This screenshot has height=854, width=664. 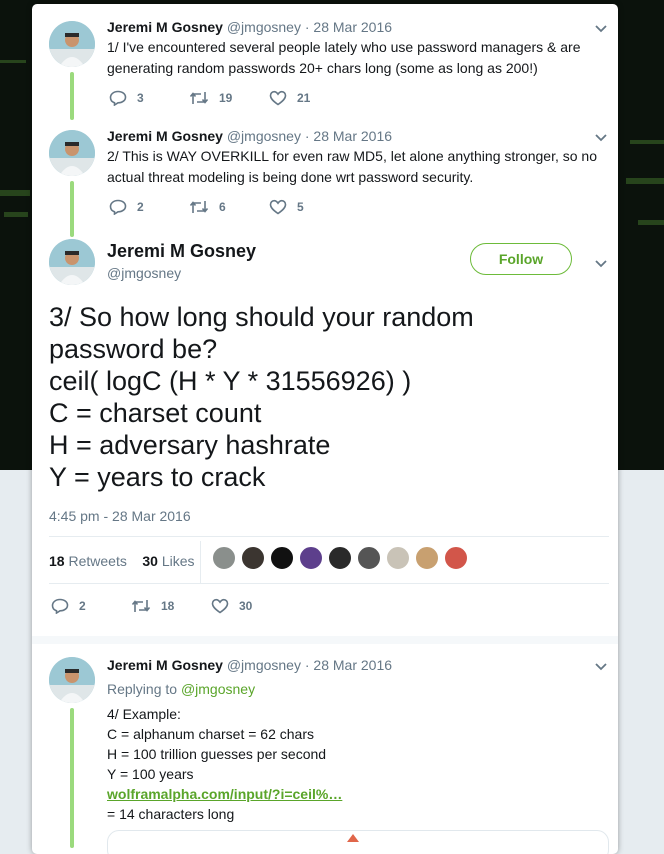 I want to click on stats-separator, so click(x=200, y=562).